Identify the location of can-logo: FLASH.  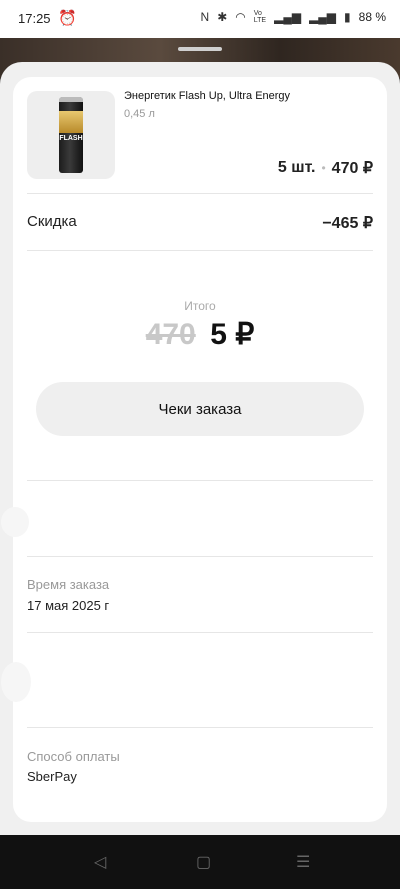
(71, 138).